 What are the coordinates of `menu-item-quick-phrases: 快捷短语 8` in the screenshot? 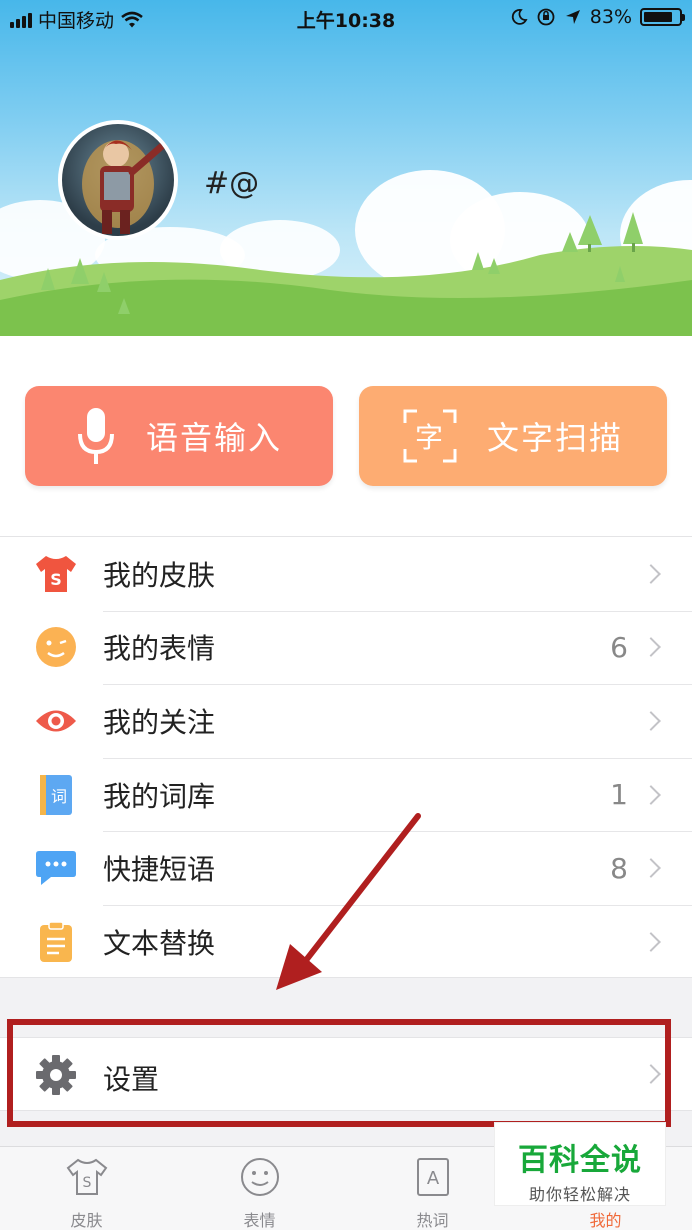 It's located at (346, 868).